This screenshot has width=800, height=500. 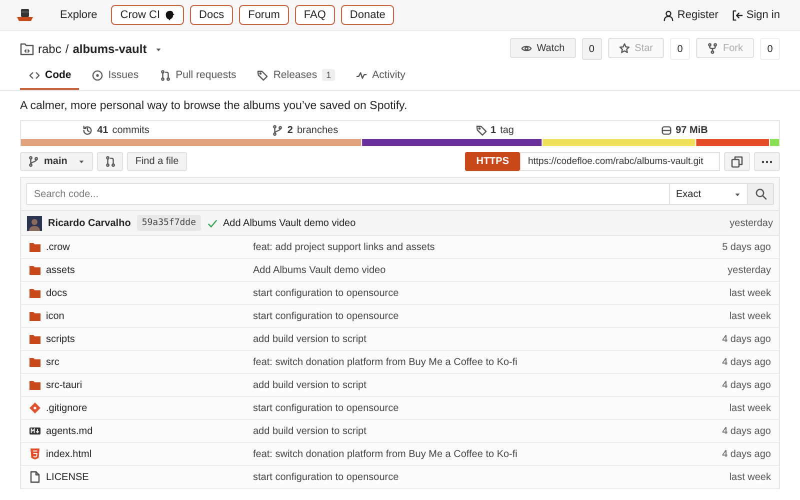 I want to click on file-link: .gitignore, so click(x=67, y=408).